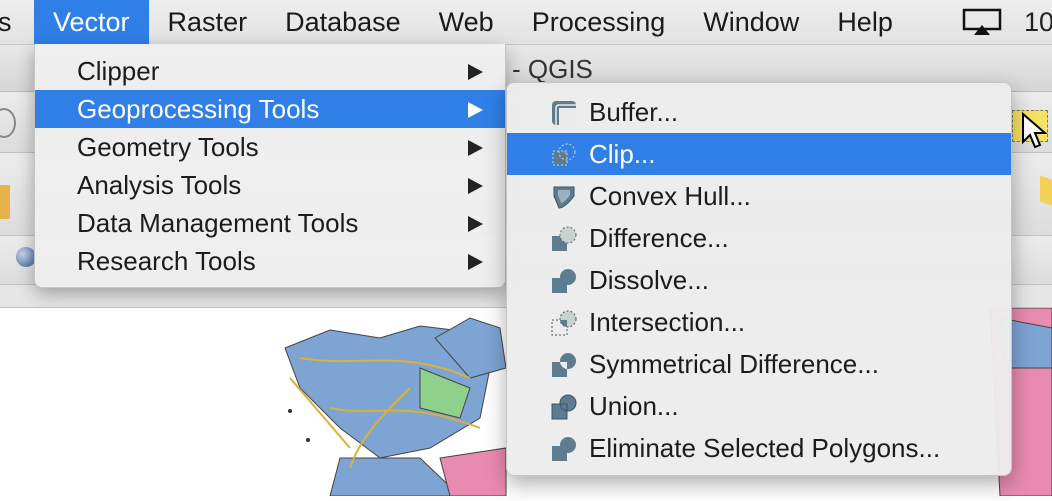 Image resolution: width=1052 pixels, height=501 pixels. Describe the element at coordinates (564, 281) in the screenshot. I see `dissolve-icon` at that location.